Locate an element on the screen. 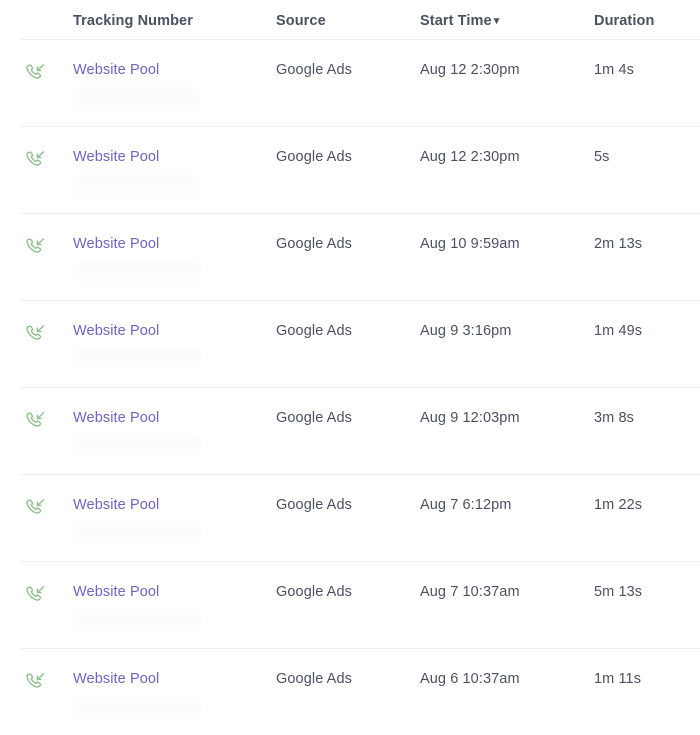 The height and width of the screenshot is (735, 700). start-time-cell: Aug 7 6:12pm is located at coordinates (466, 505).